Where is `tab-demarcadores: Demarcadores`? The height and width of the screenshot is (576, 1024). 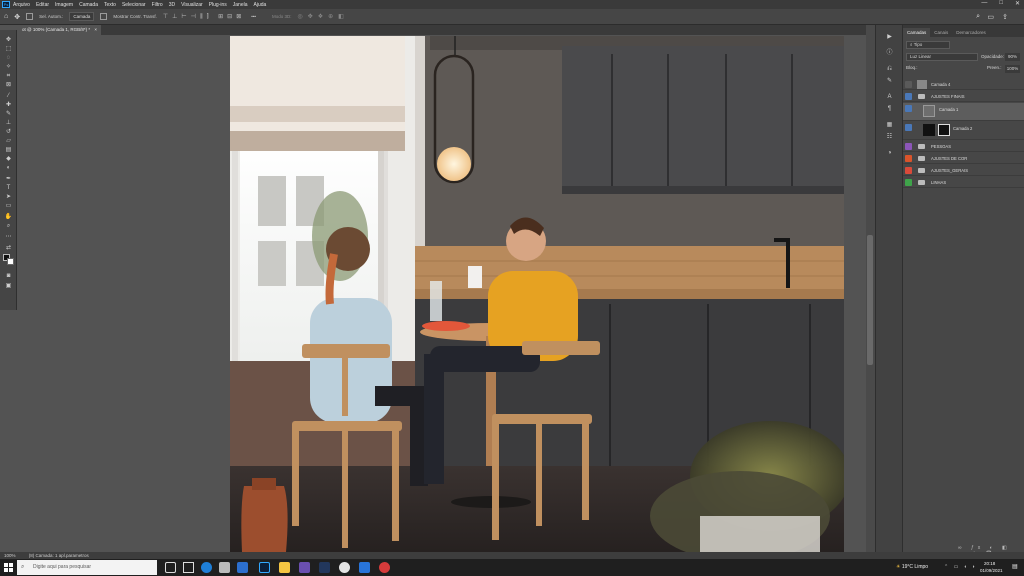 tab-demarcadores: Demarcadores is located at coordinates (971, 32).